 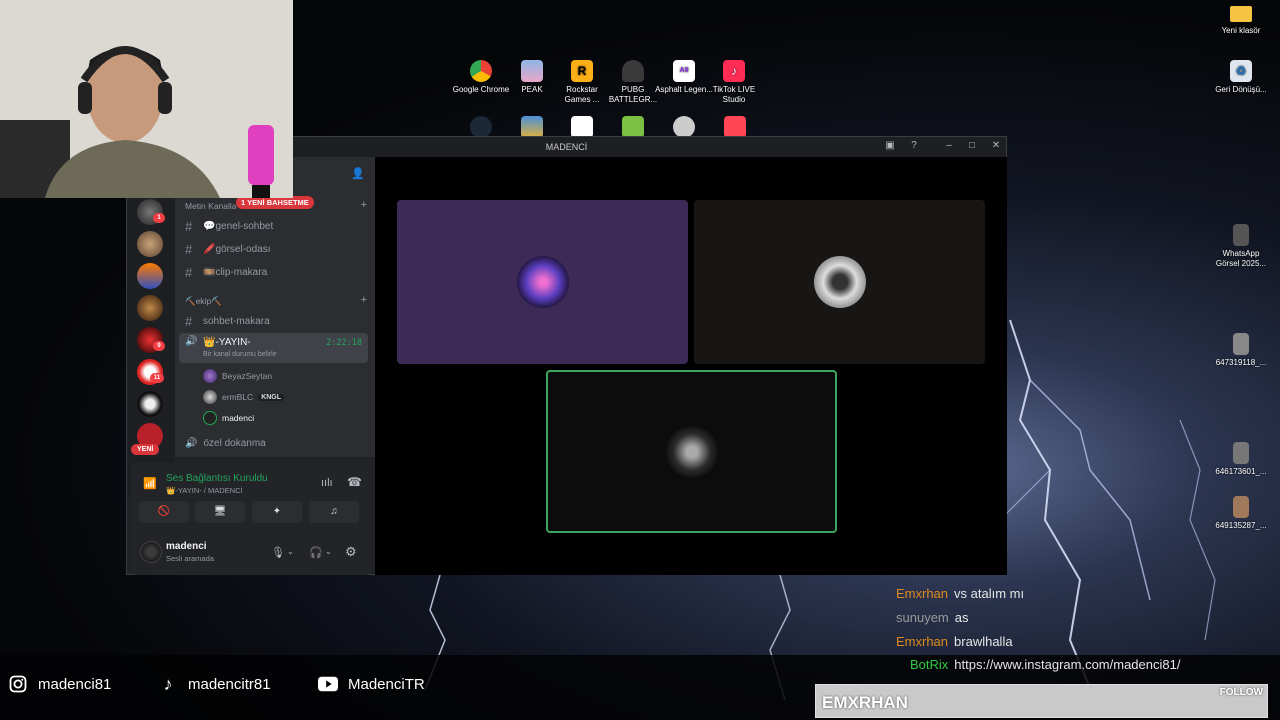 What do you see at coordinates (210, 397) in the screenshot?
I see `avatar` at bounding box center [210, 397].